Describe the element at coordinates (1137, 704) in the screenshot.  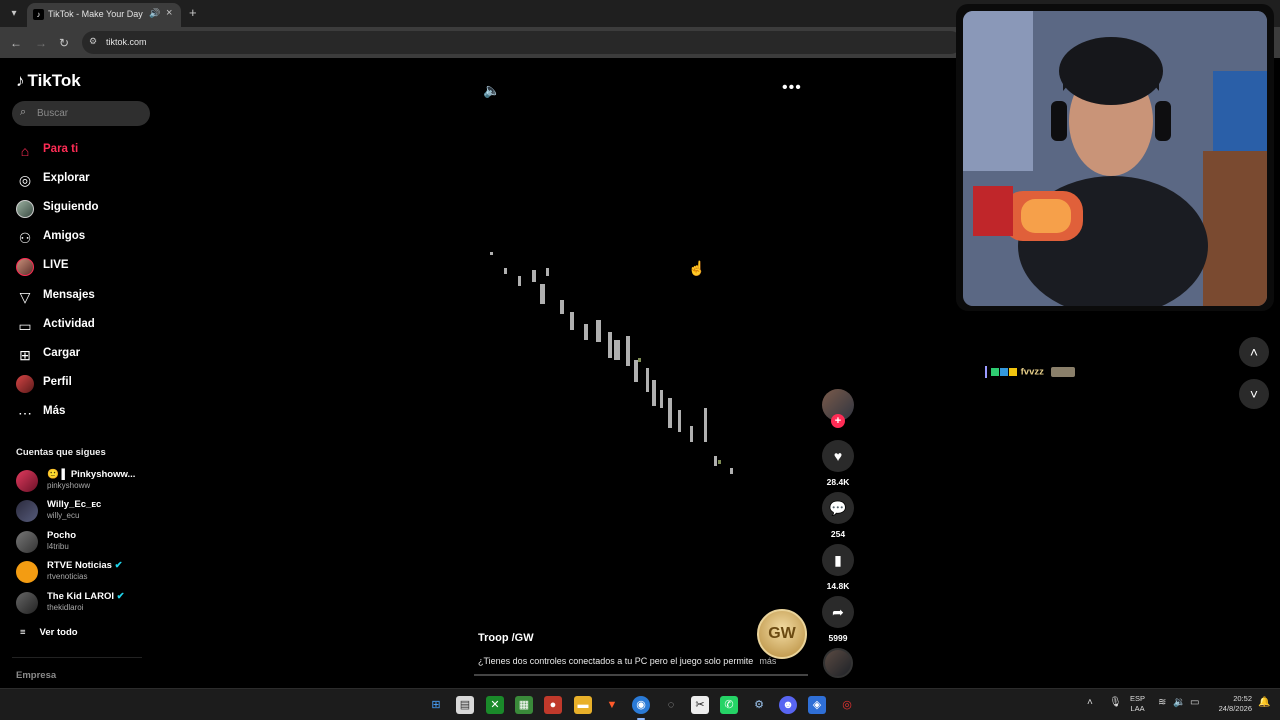
I see `language-indicator: ESP LAA` at that location.